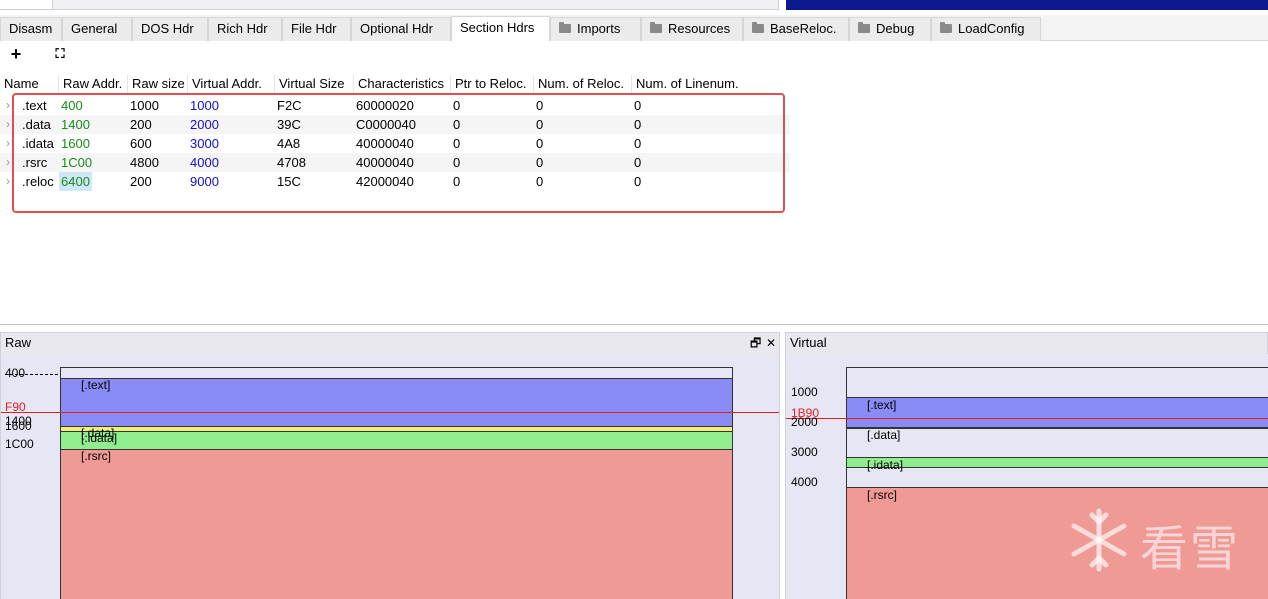  Describe the element at coordinates (895, 28) in the screenshot. I see `tab-label: Debug` at that location.